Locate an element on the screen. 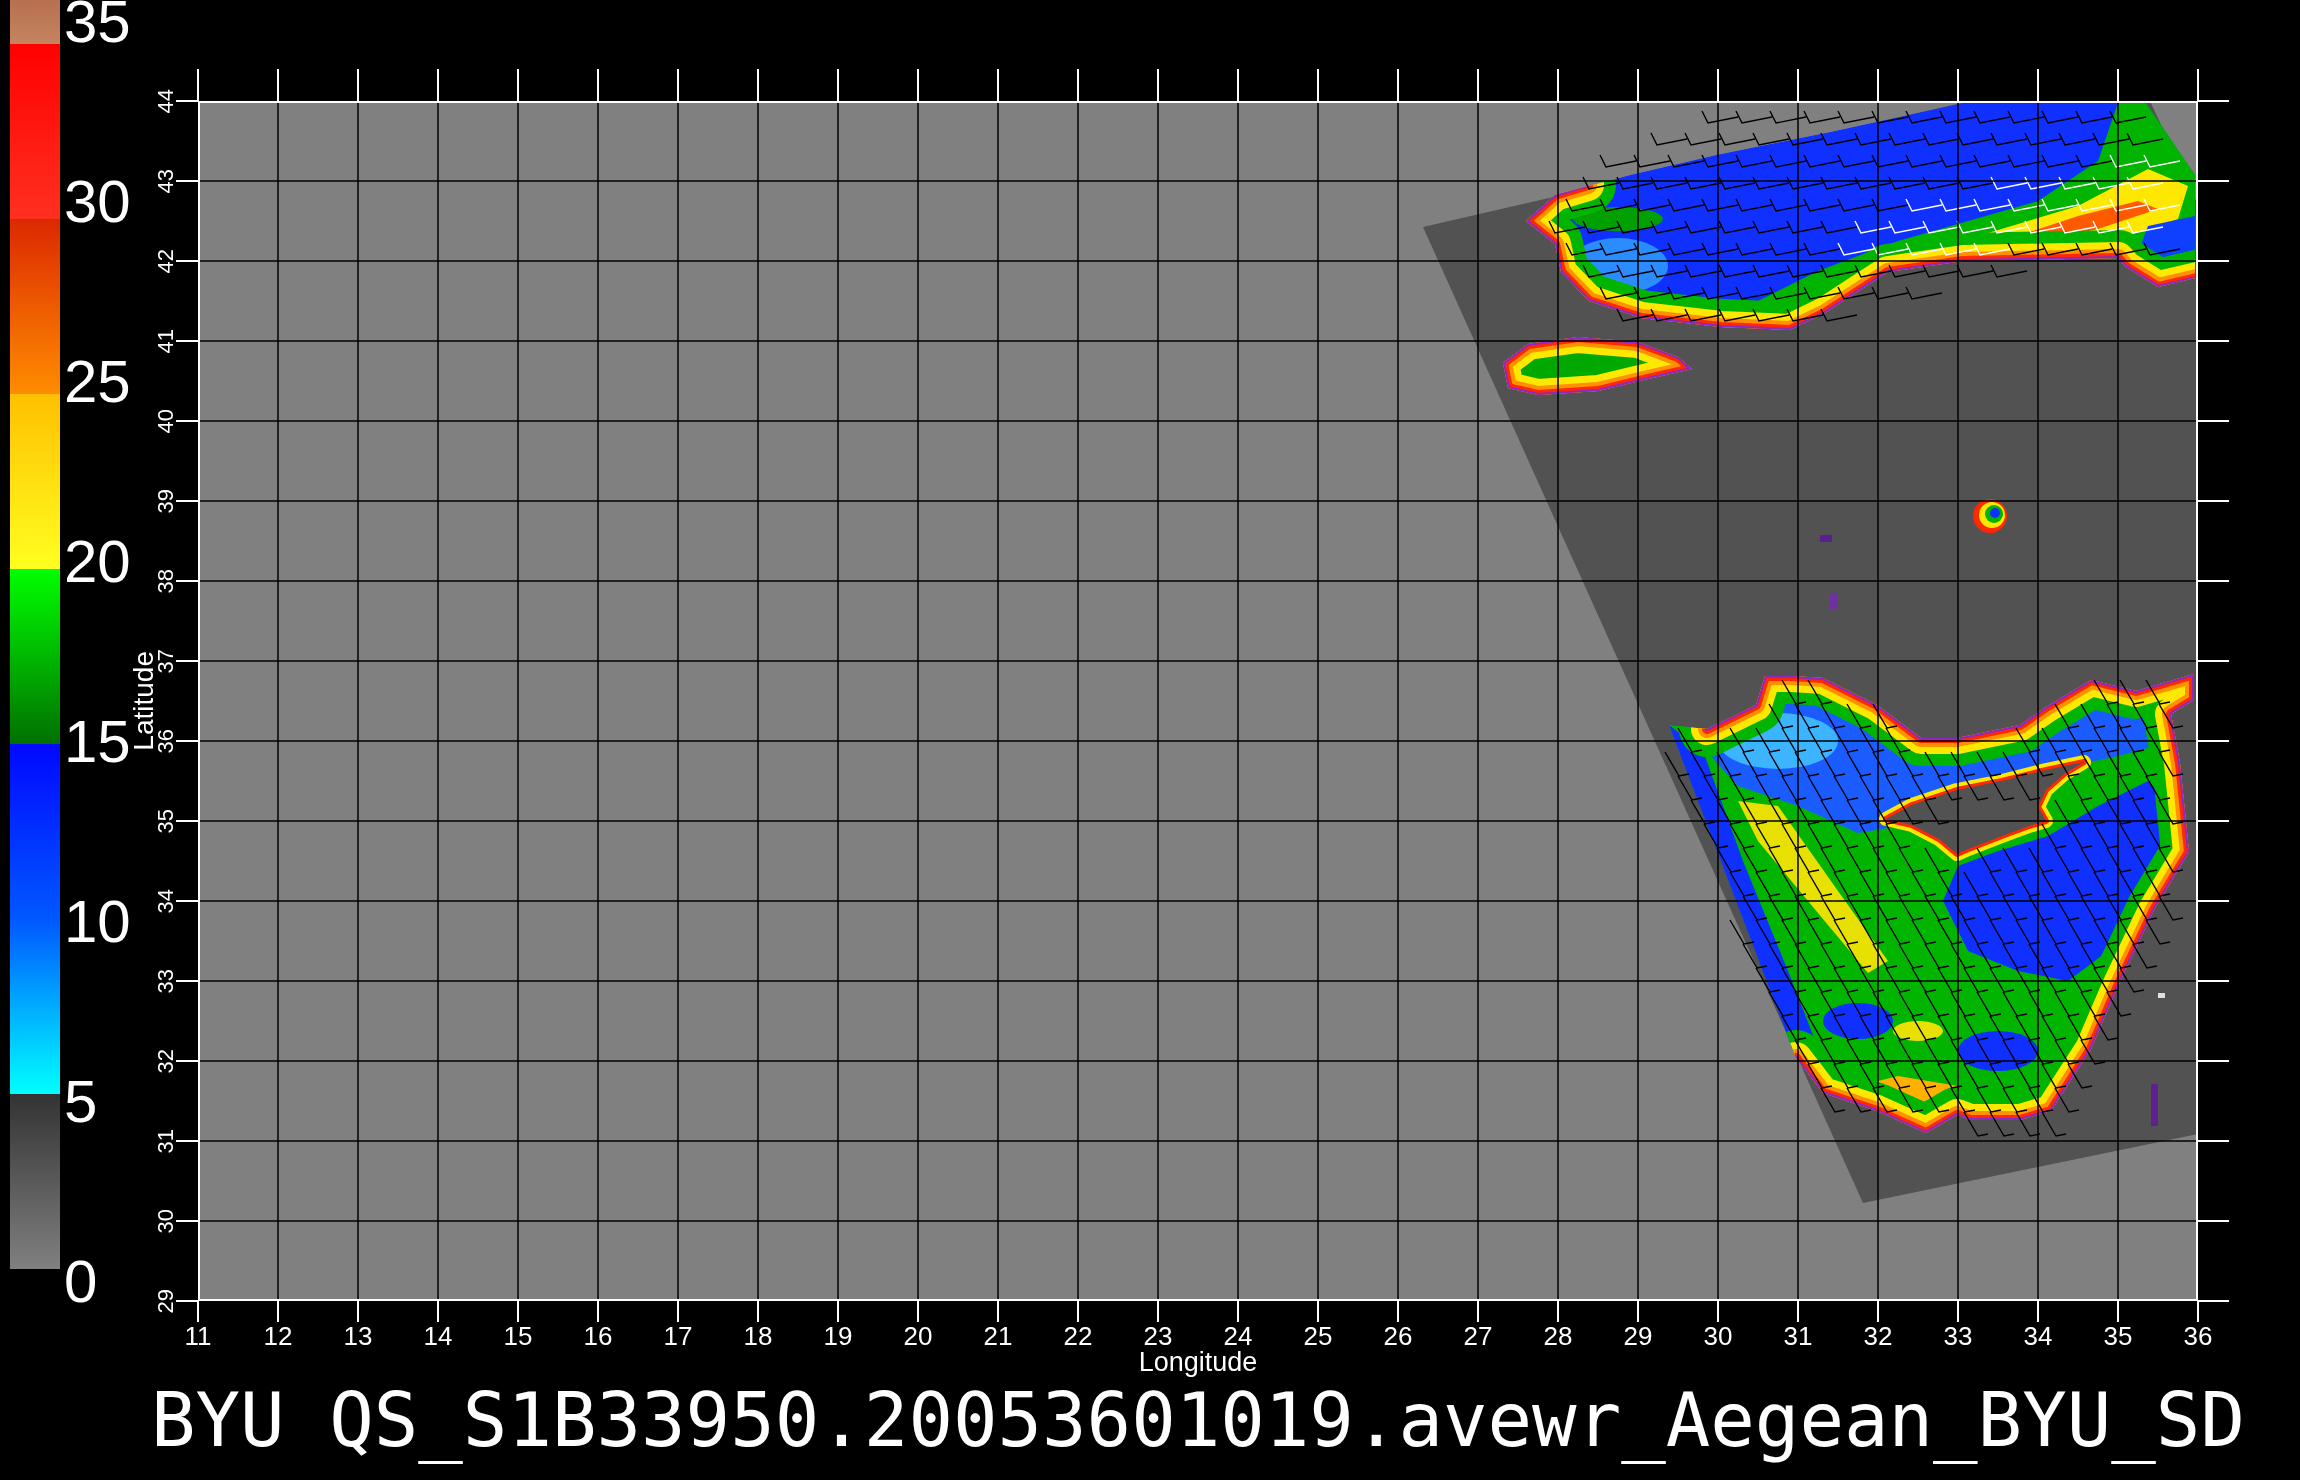 This screenshot has height=1480, width=2300. longitude-tick-label: 32 is located at coordinates (1878, 1336).